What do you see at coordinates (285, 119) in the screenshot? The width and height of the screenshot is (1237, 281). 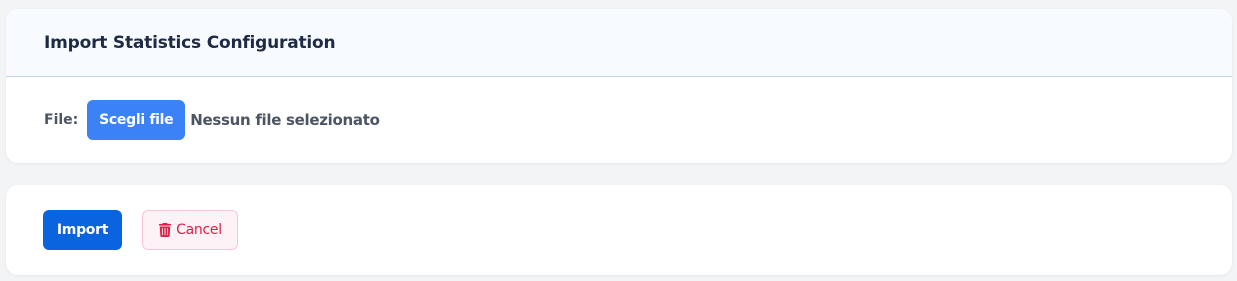 I see `file-status-text: Nessun file selezionato` at bounding box center [285, 119].